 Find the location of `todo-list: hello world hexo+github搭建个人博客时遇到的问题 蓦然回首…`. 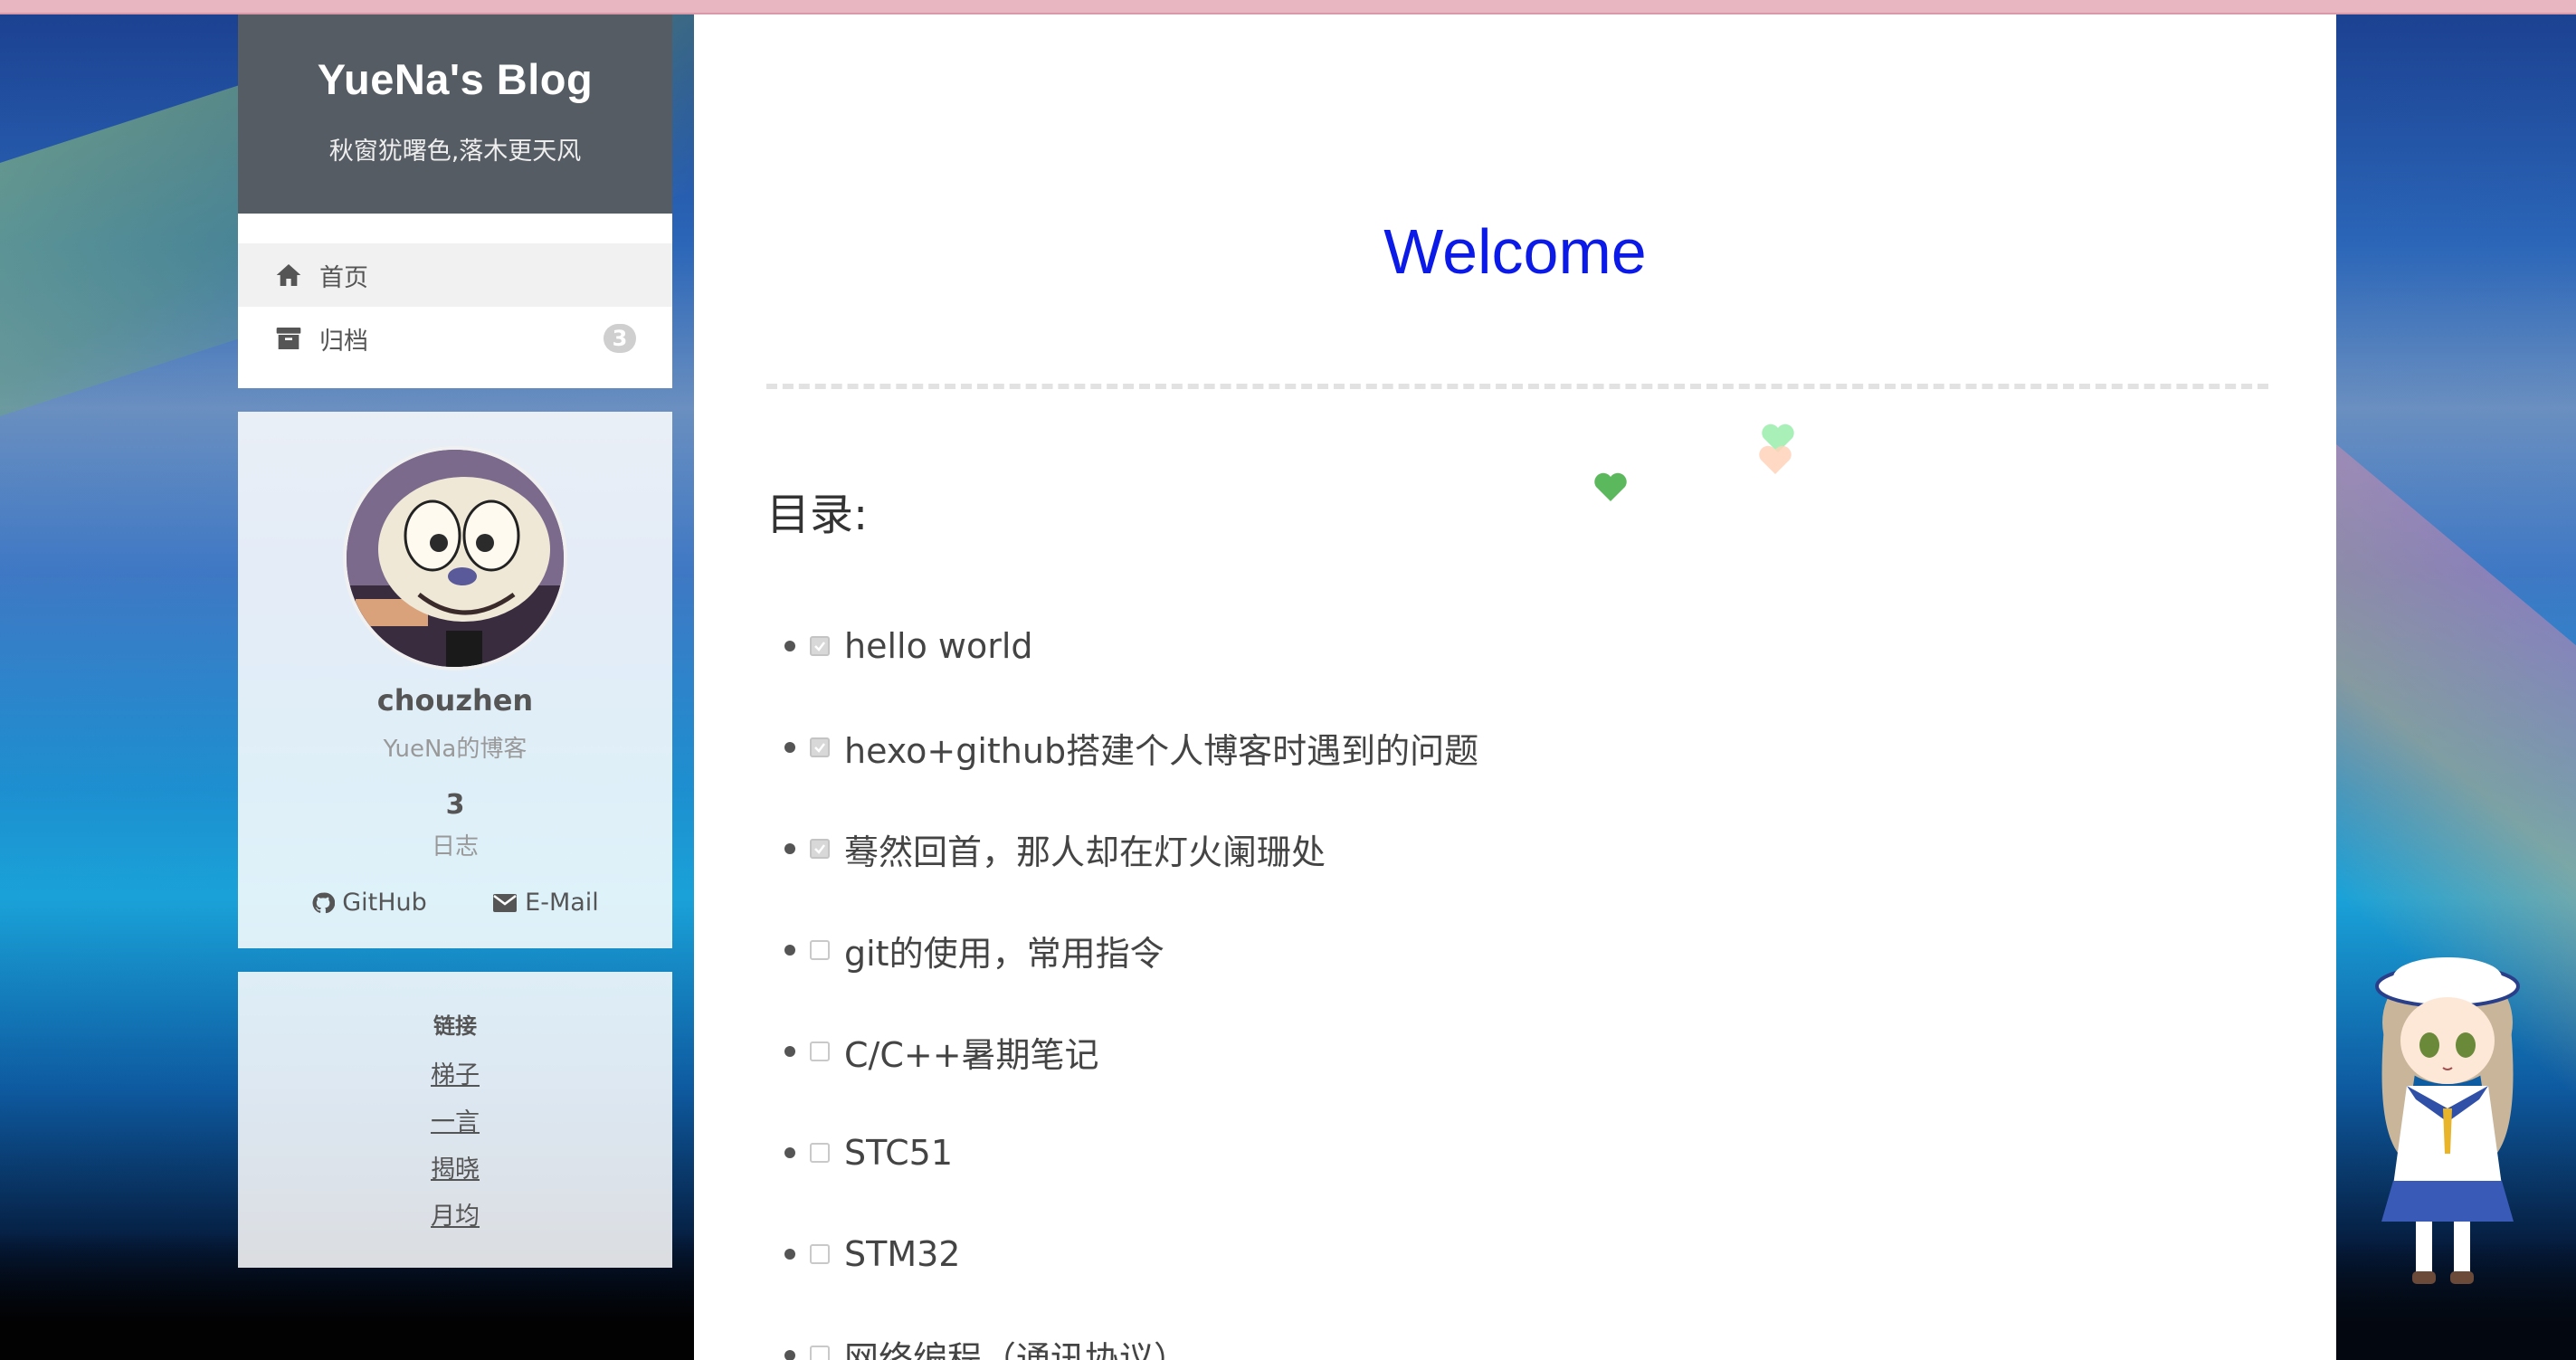

todo-list: hello world hexo+github搭建个人博客时遇到的问题 蓦然回首… is located at coordinates (1144, 977).